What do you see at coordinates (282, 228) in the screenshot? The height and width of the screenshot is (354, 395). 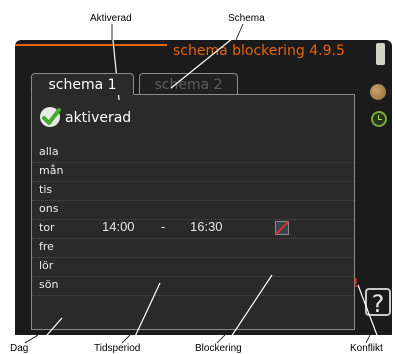 I see `blocking-icon` at bounding box center [282, 228].